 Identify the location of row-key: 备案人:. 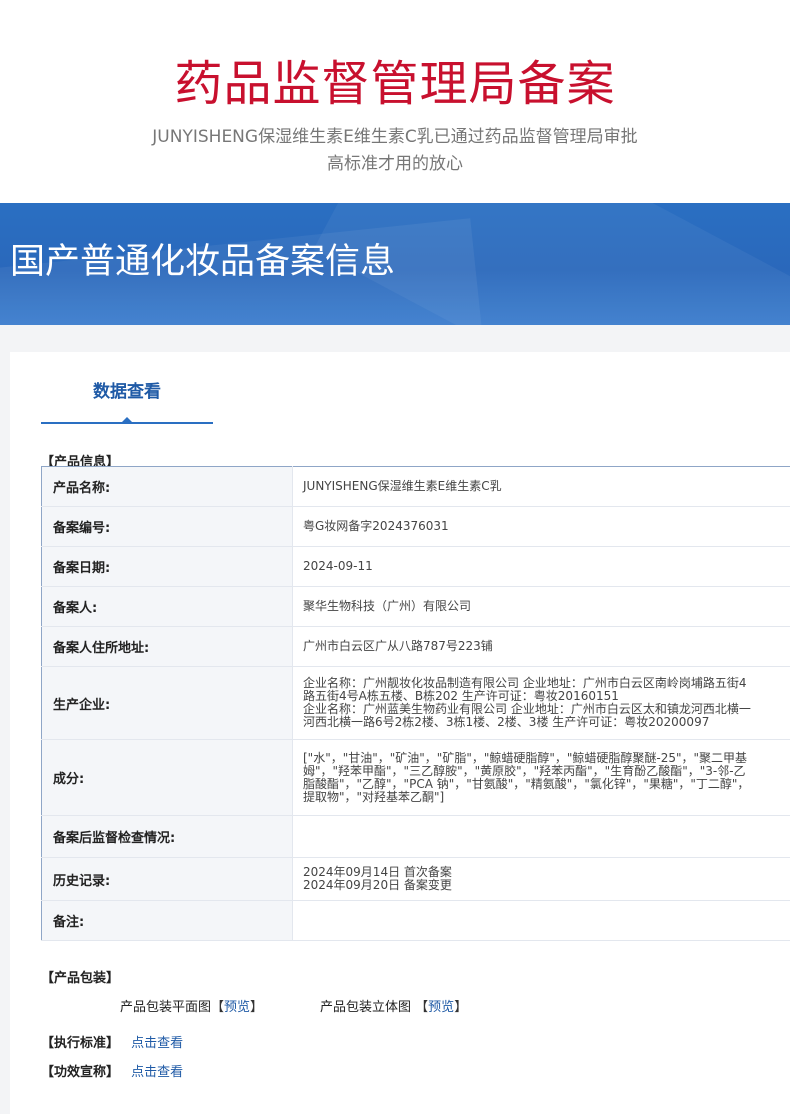
(167, 606).